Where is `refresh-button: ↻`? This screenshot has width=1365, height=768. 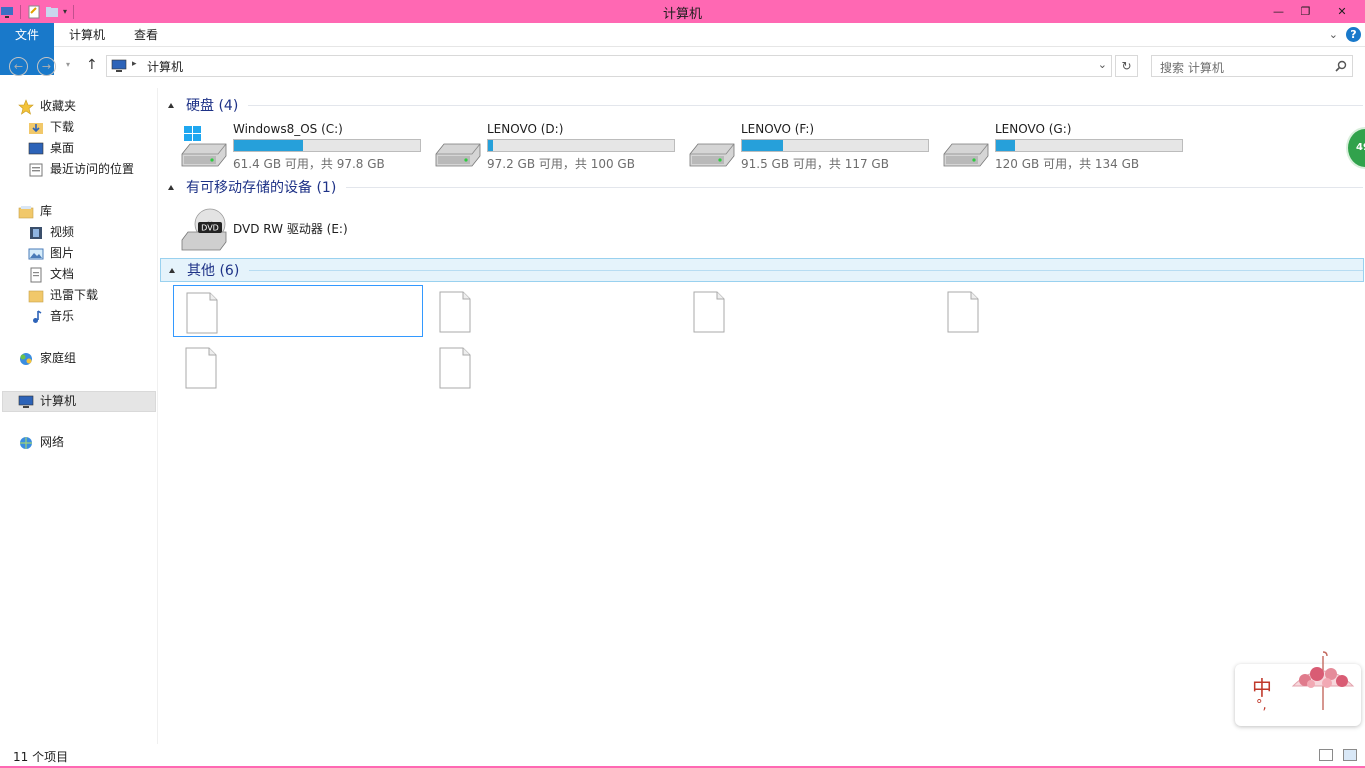 refresh-button: ↻ is located at coordinates (1126, 66).